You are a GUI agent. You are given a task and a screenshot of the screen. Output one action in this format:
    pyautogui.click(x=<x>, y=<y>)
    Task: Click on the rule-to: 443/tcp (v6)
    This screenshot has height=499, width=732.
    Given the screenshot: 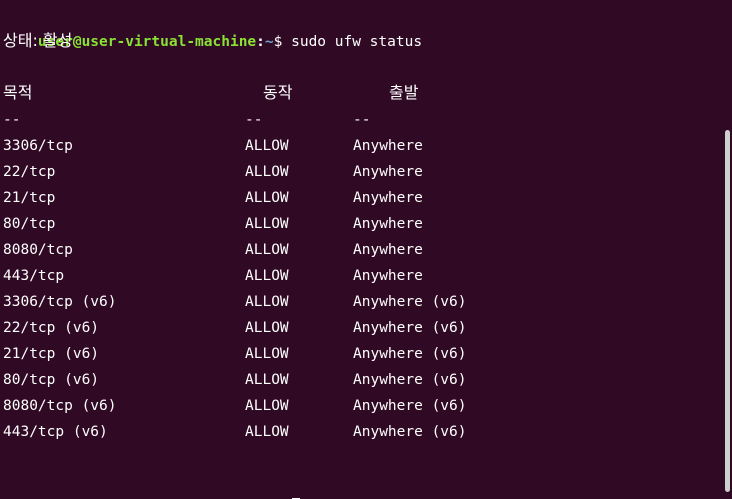 What is the action you would take?
    pyautogui.click(x=55, y=432)
    